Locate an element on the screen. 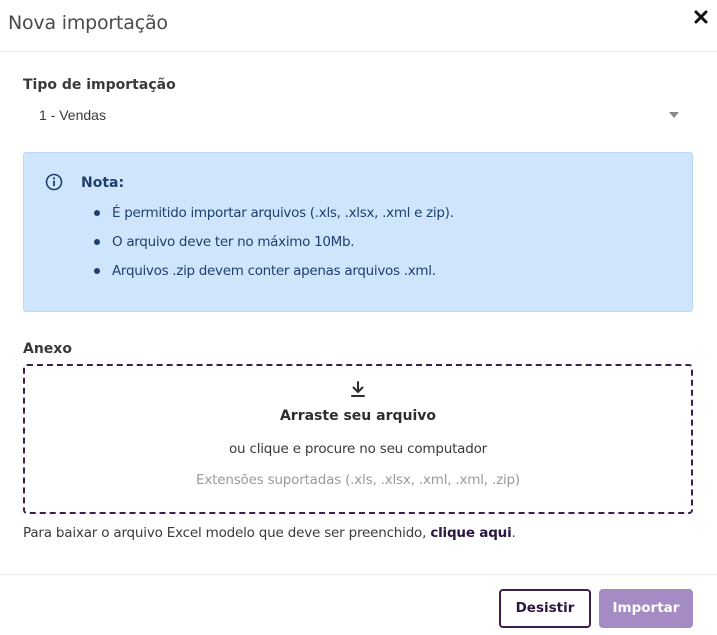 This screenshot has width=717, height=635. info-icon is located at coordinates (54, 182).